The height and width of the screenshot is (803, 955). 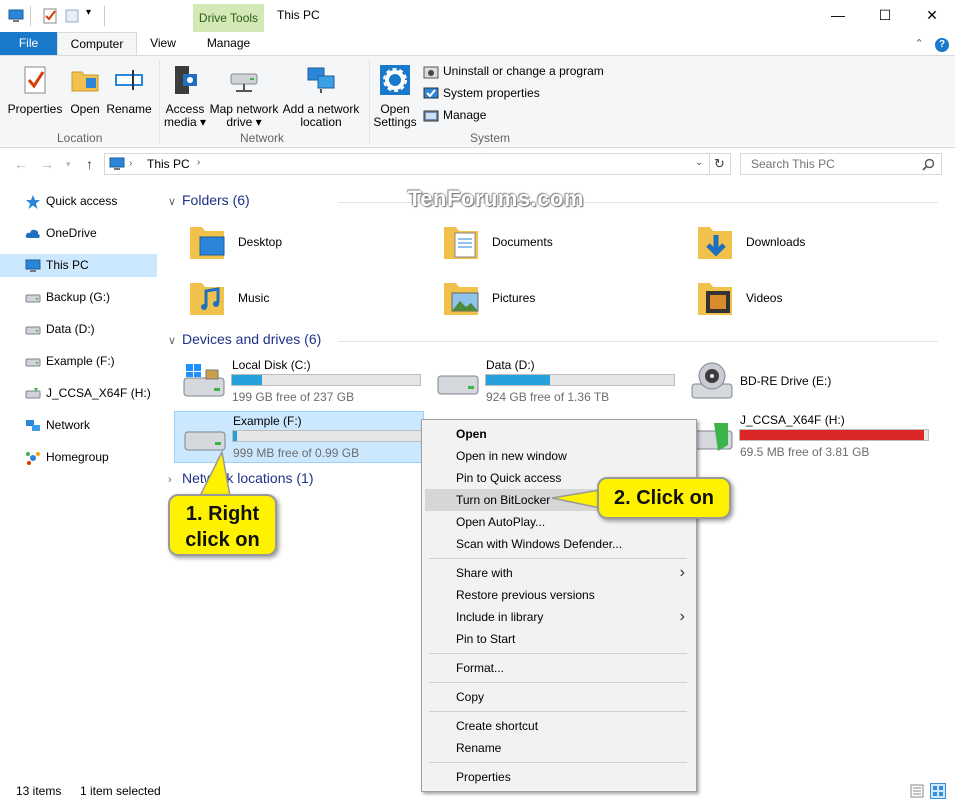 I want to click on nav-item-backup-g: Backup (G:), so click(x=78, y=297).